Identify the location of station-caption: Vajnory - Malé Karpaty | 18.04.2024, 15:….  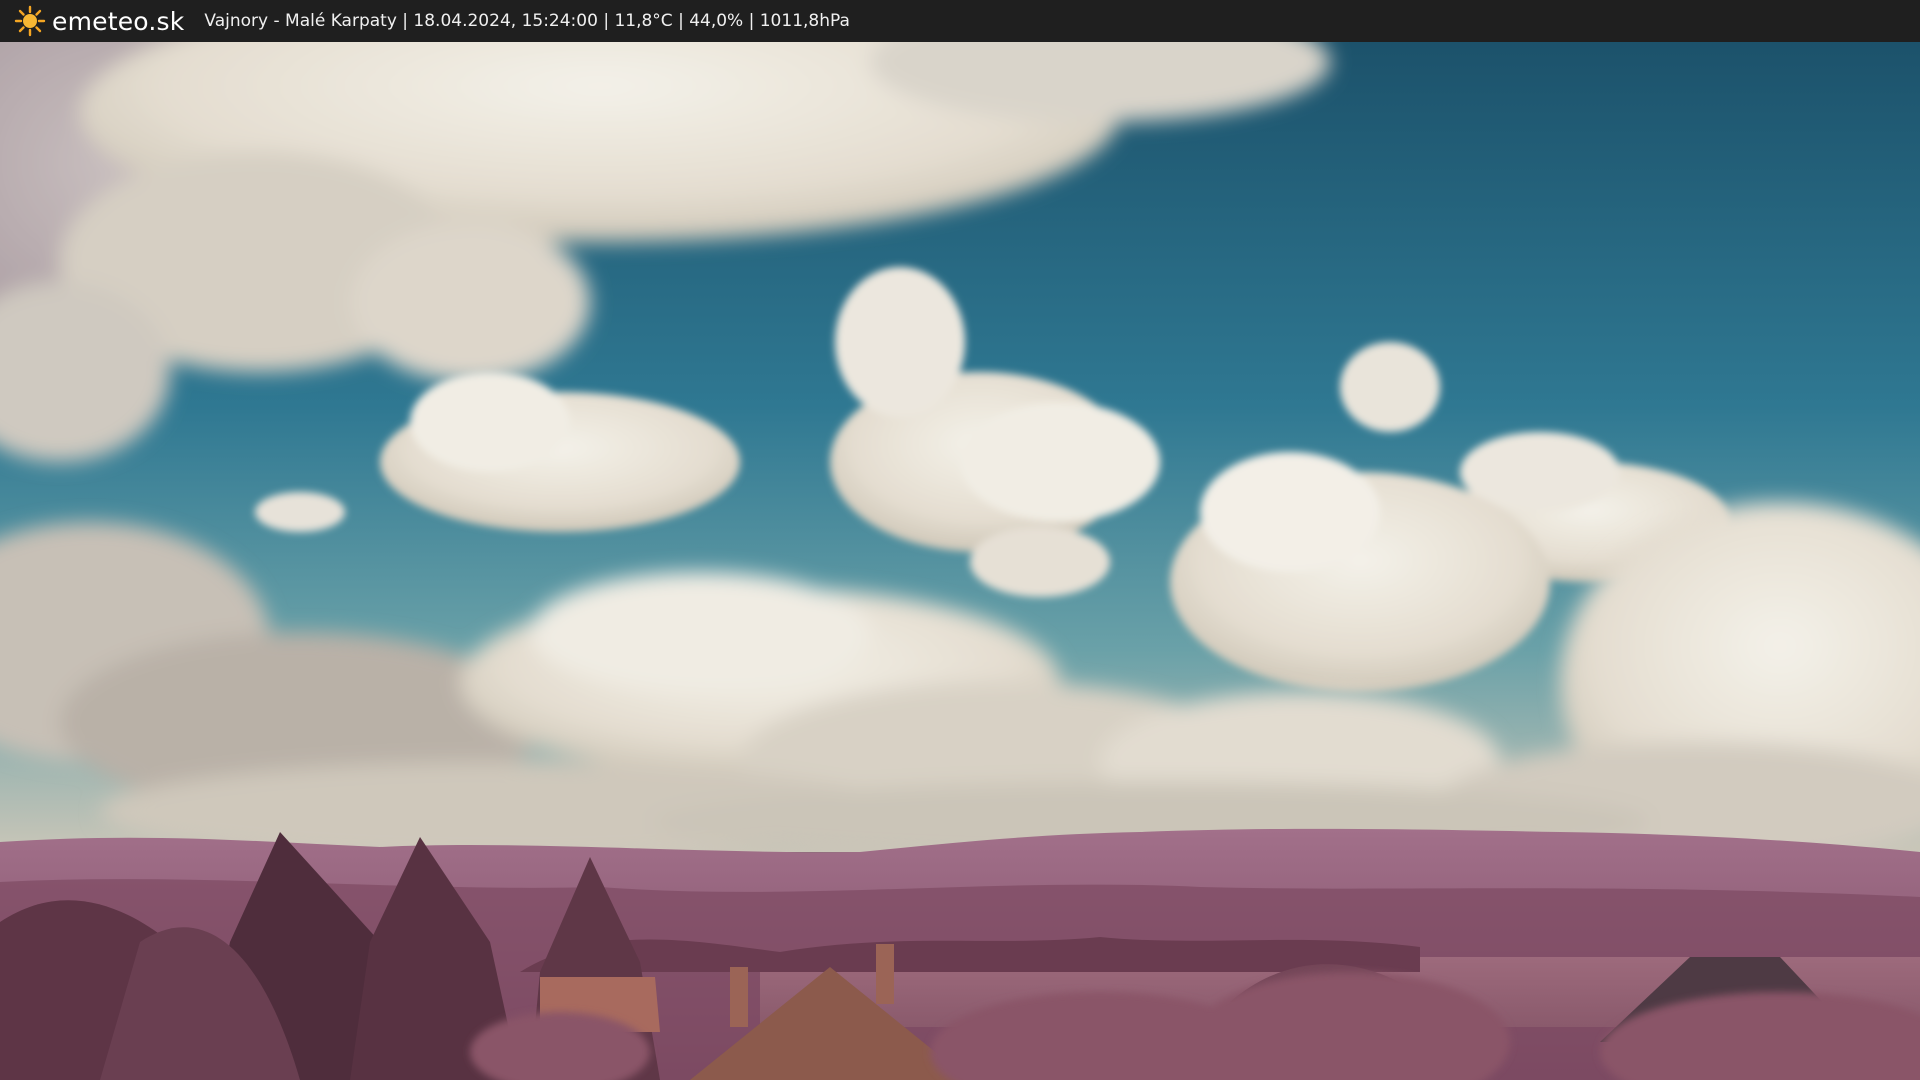
(527, 21).